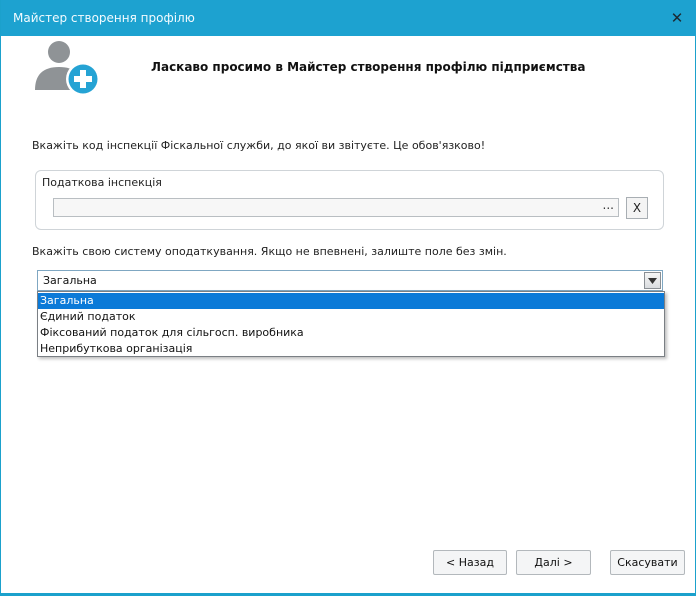 The width and height of the screenshot is (696, 596). I want to click on tax-system-selected: Загальна, so click(70, 280).